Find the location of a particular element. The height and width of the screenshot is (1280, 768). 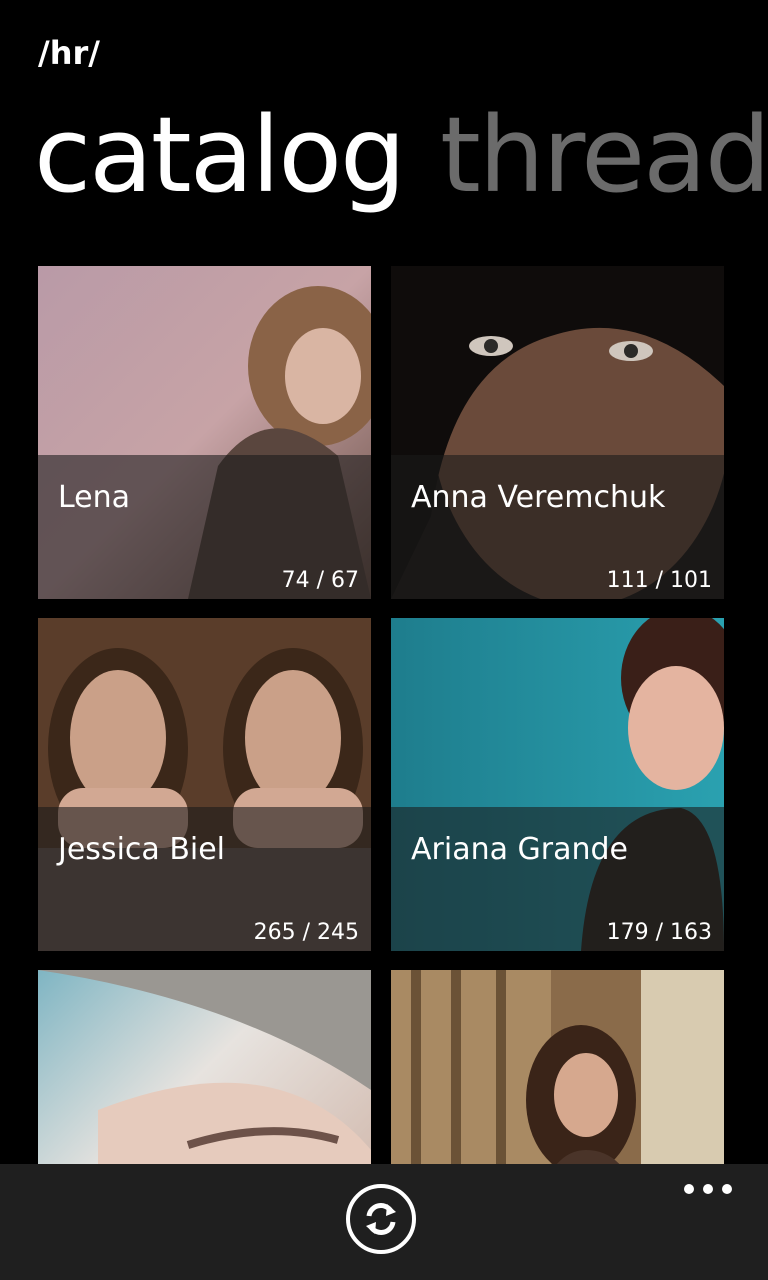

pivot-header: catalog threads is located at coordinates (401, 155).